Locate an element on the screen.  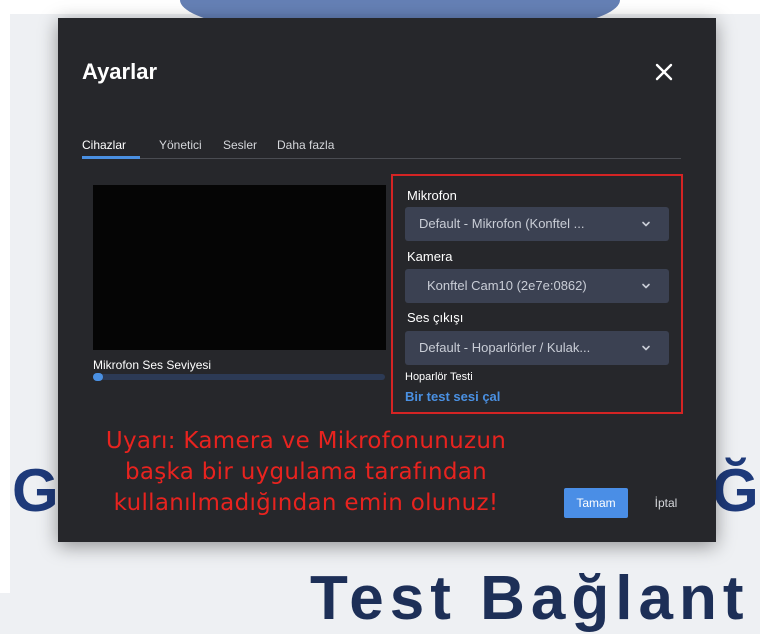
cancel-button: İptal is located at coordinates (666, 503).